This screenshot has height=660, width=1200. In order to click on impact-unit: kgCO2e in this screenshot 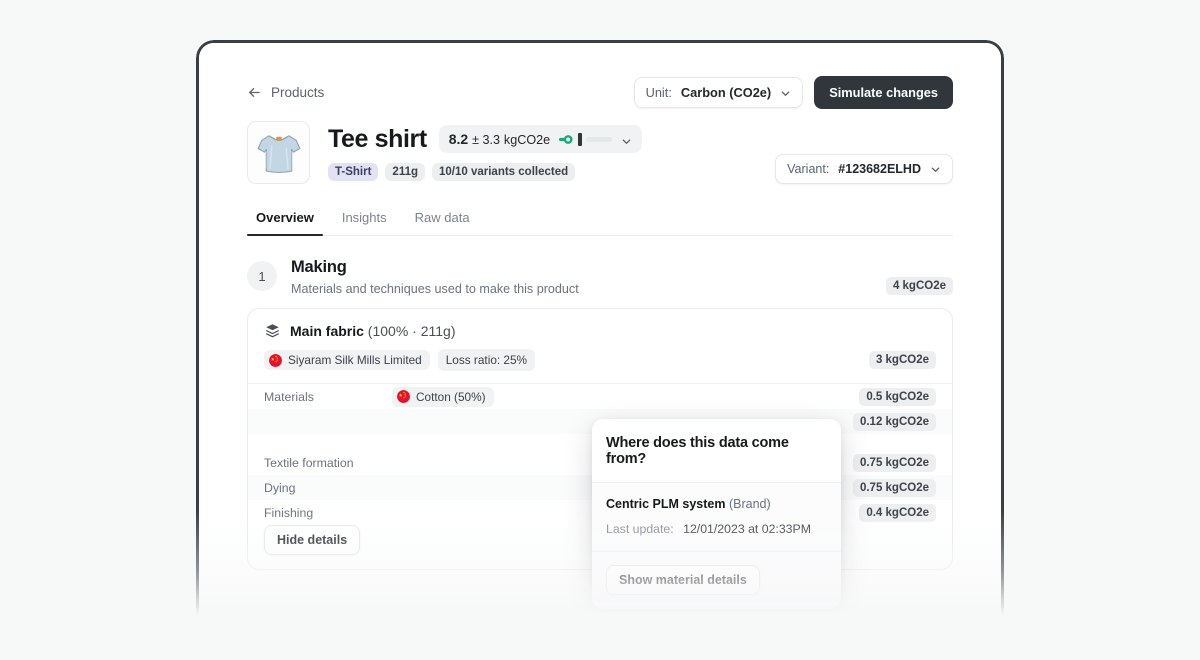, I will do `click(527, 140)`.